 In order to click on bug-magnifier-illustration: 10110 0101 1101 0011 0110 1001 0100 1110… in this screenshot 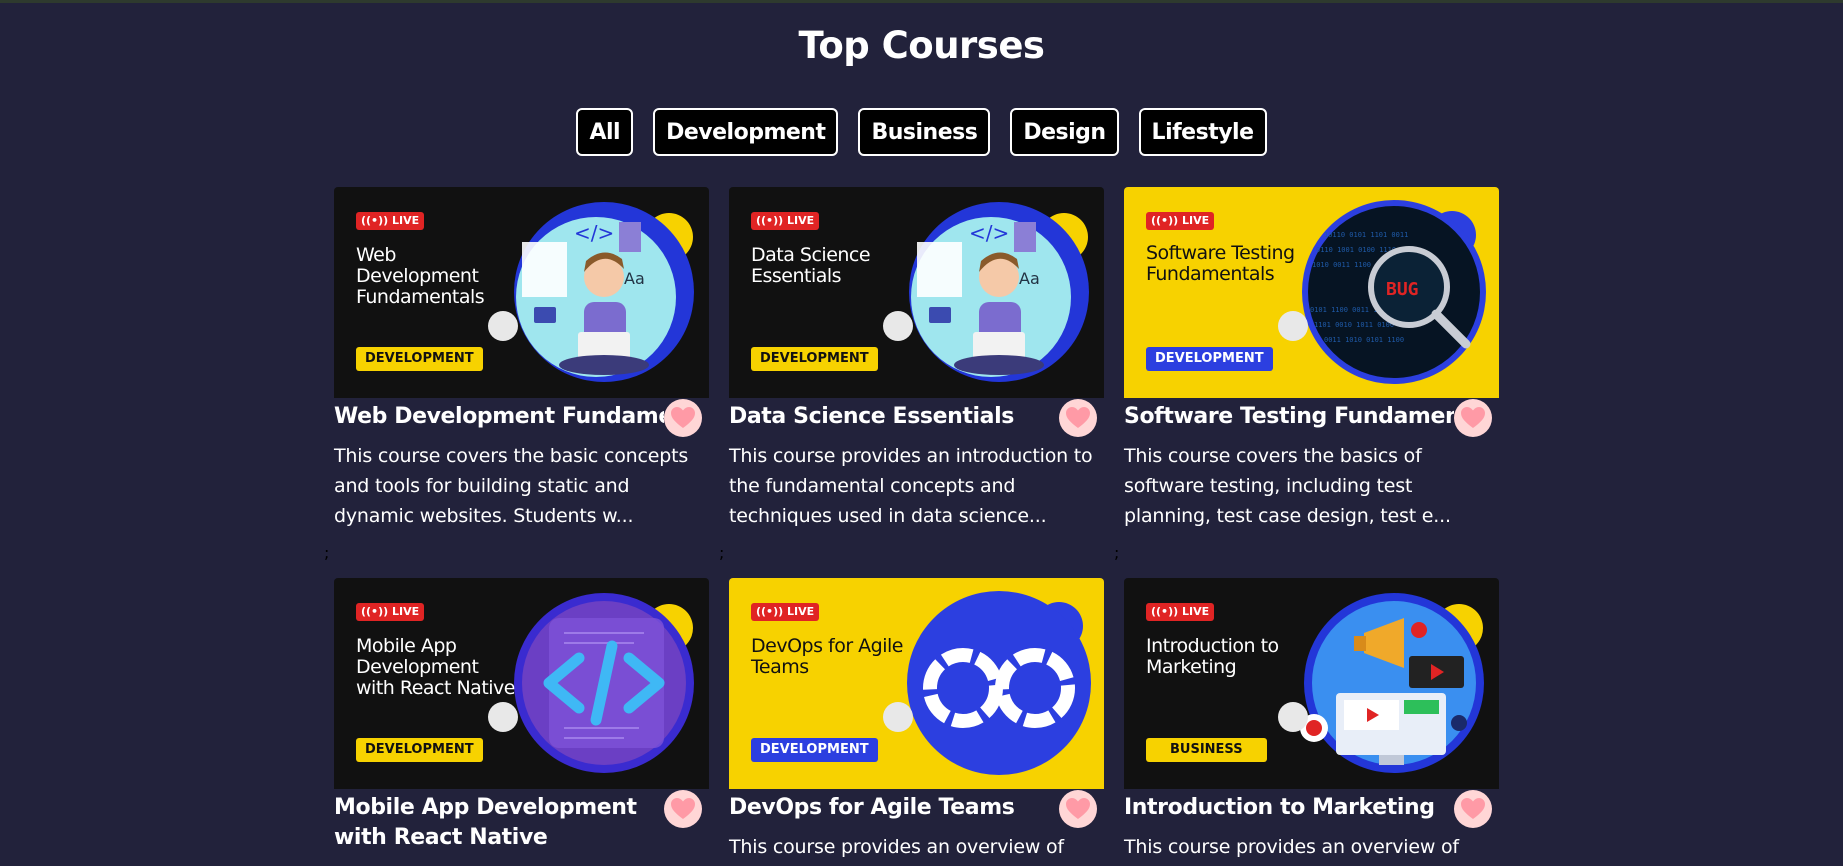, I will do `click(1394, 292)`.